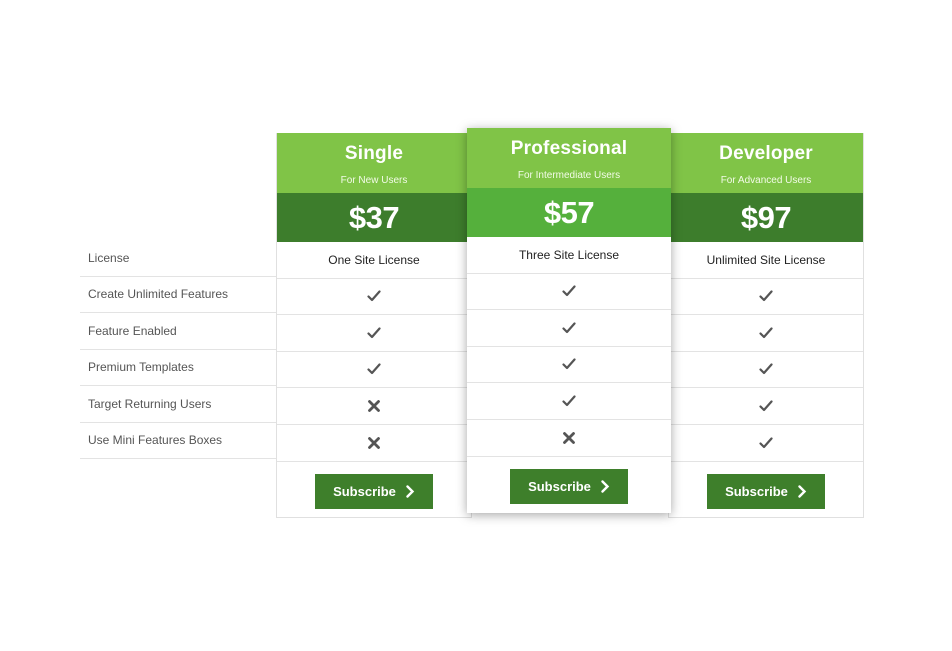 The height and width of the screenshot is (651, 952). Describe the element at coordinates (155, 440) in the screenshot. I see `feature-label: Use Mini Features Boxes` at that location.